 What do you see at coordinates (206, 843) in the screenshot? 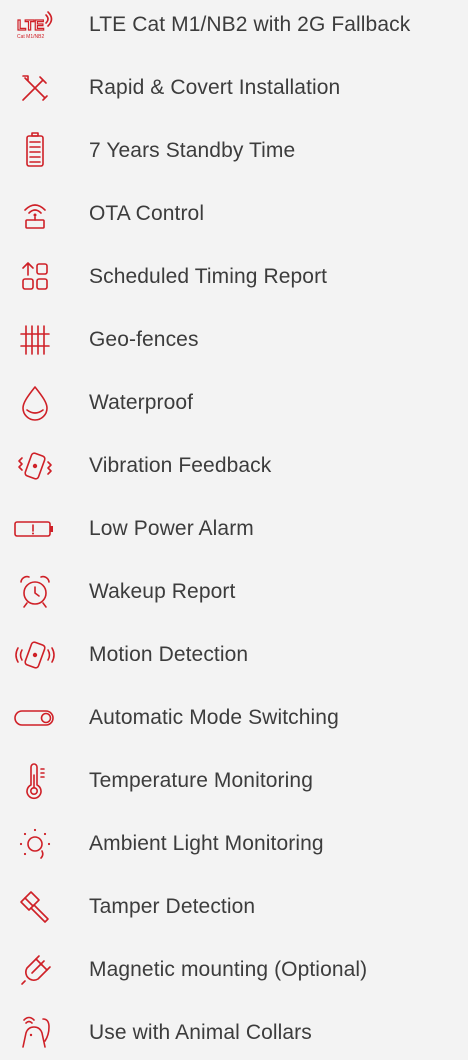
I see `feature-label: Ambient Light Monitoring` at bounding box center [206, 843].